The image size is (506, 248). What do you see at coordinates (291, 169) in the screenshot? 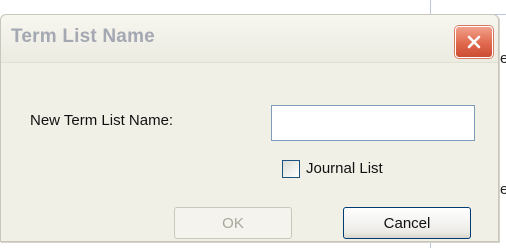
I see `journal-list-checkbox` at bounding box center [291, 169].